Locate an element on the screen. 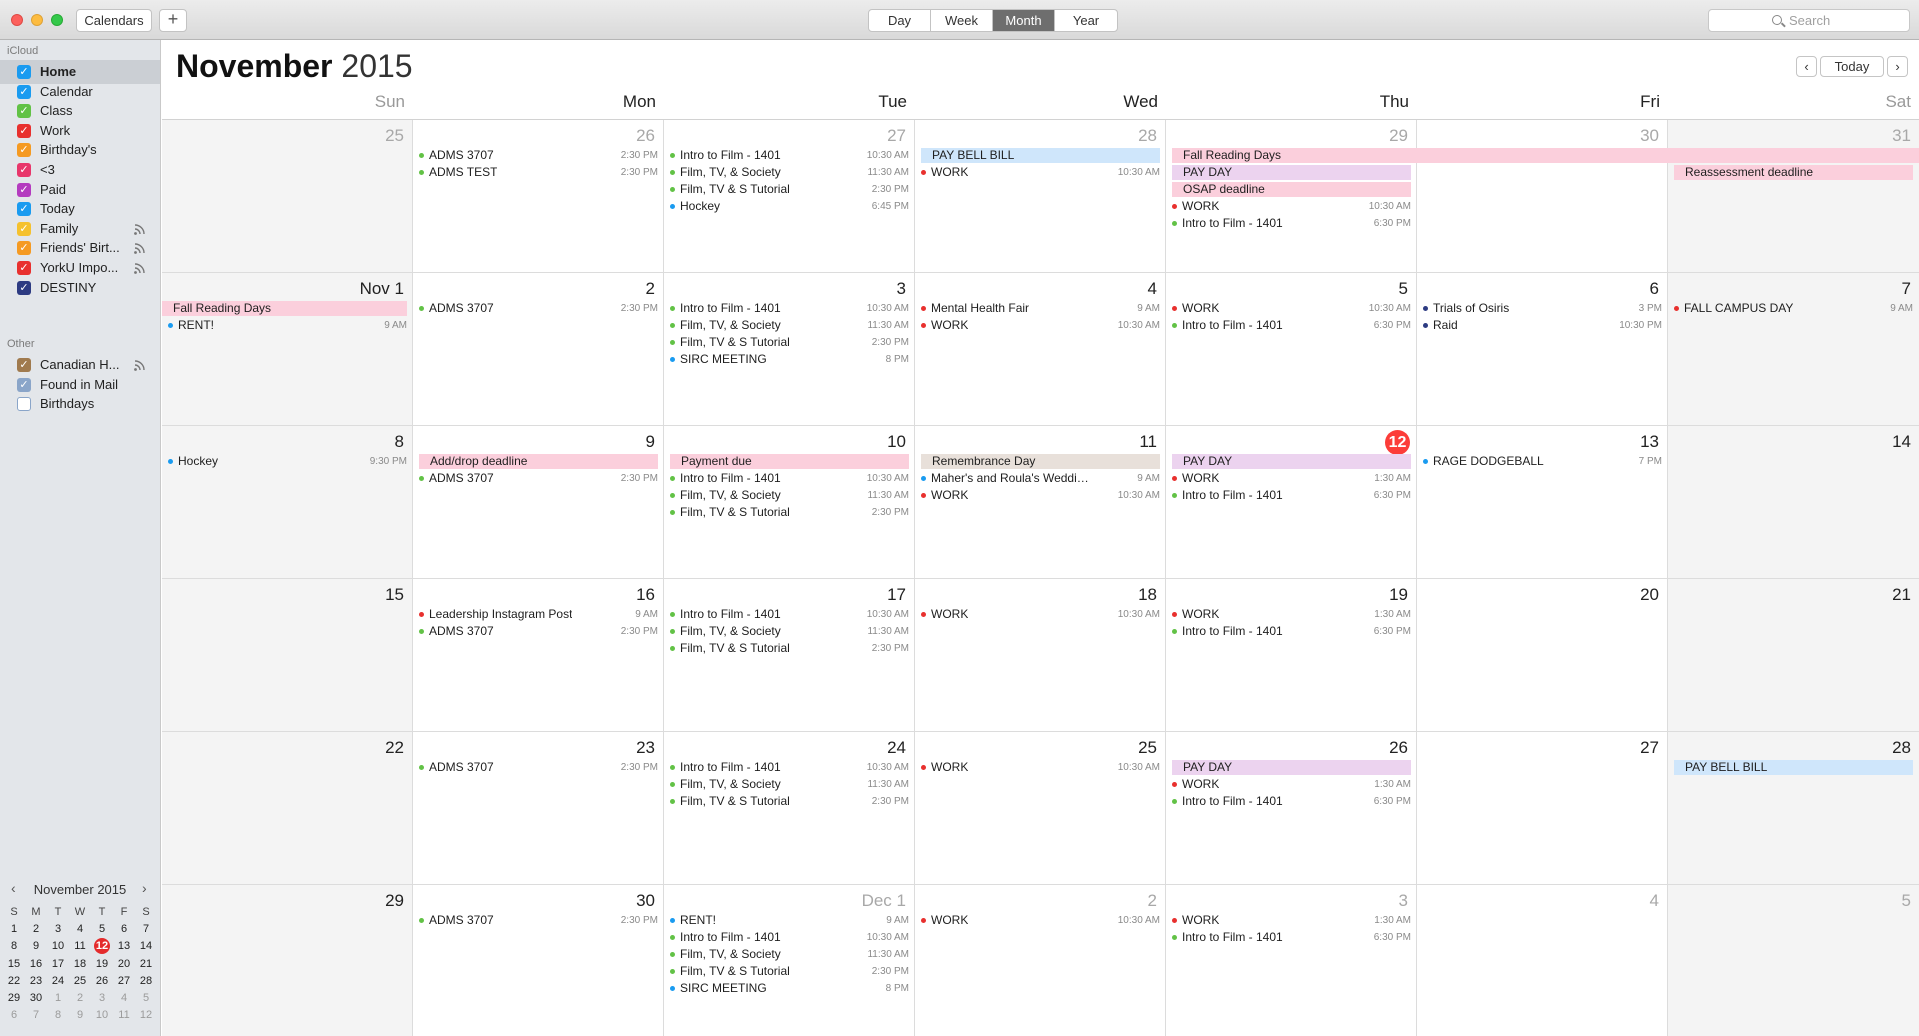 The height and width of the screenshot is (1036, 1919). mini-day: 17 is located at coordinates (58, 964).